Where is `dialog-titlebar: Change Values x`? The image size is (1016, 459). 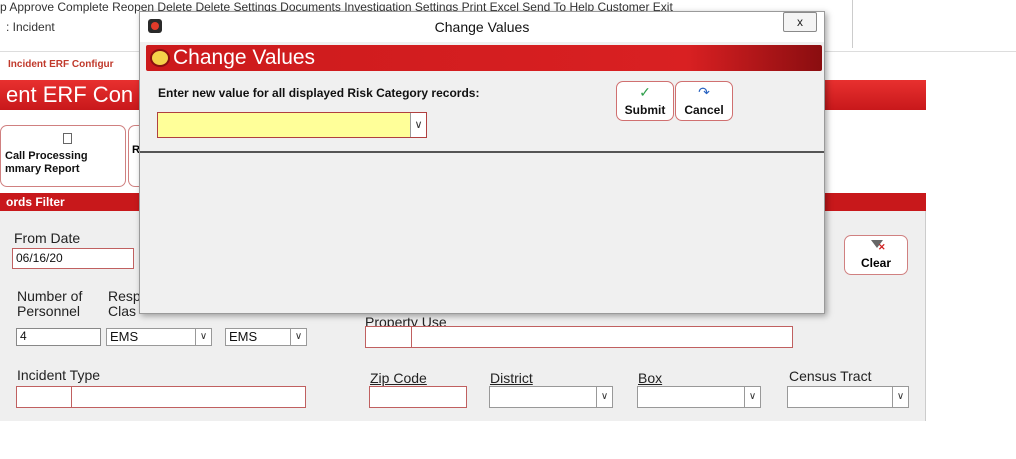 dialog-titlebar: Change Values x is located at coordinates (482, 27).